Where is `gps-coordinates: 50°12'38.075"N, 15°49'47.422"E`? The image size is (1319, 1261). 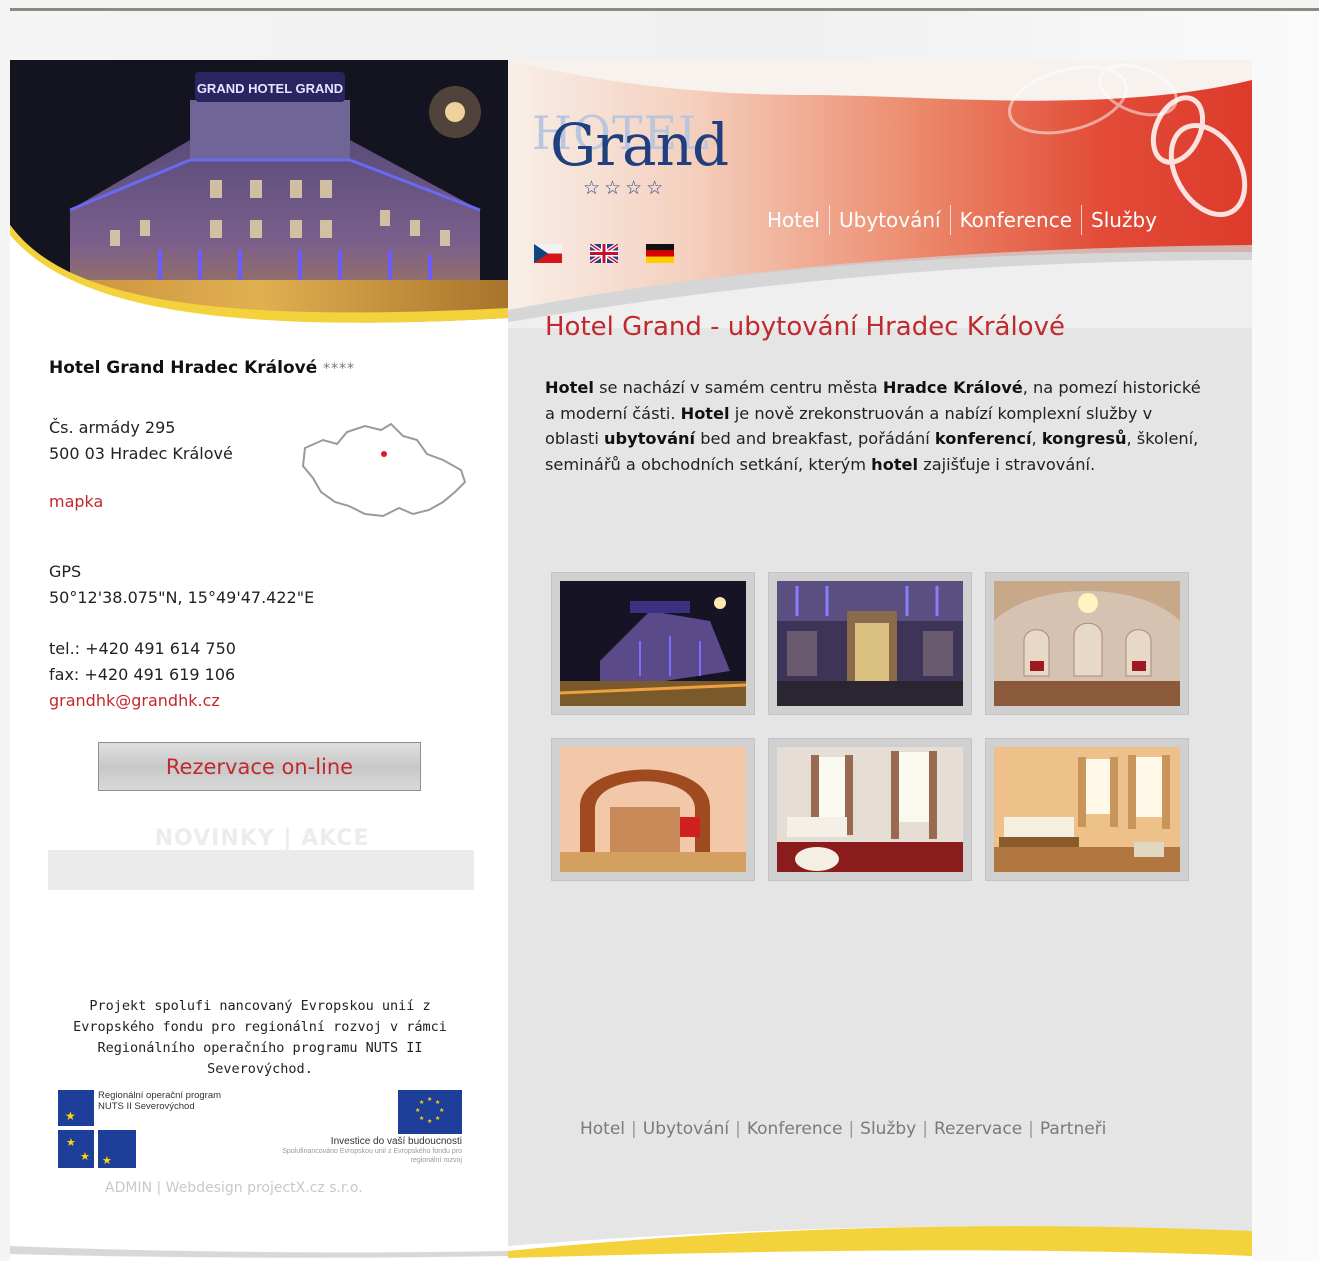
gps-coordinates: 50°12'38.075"N, 15°49'47.422"E is located at coordinates (182, 597).